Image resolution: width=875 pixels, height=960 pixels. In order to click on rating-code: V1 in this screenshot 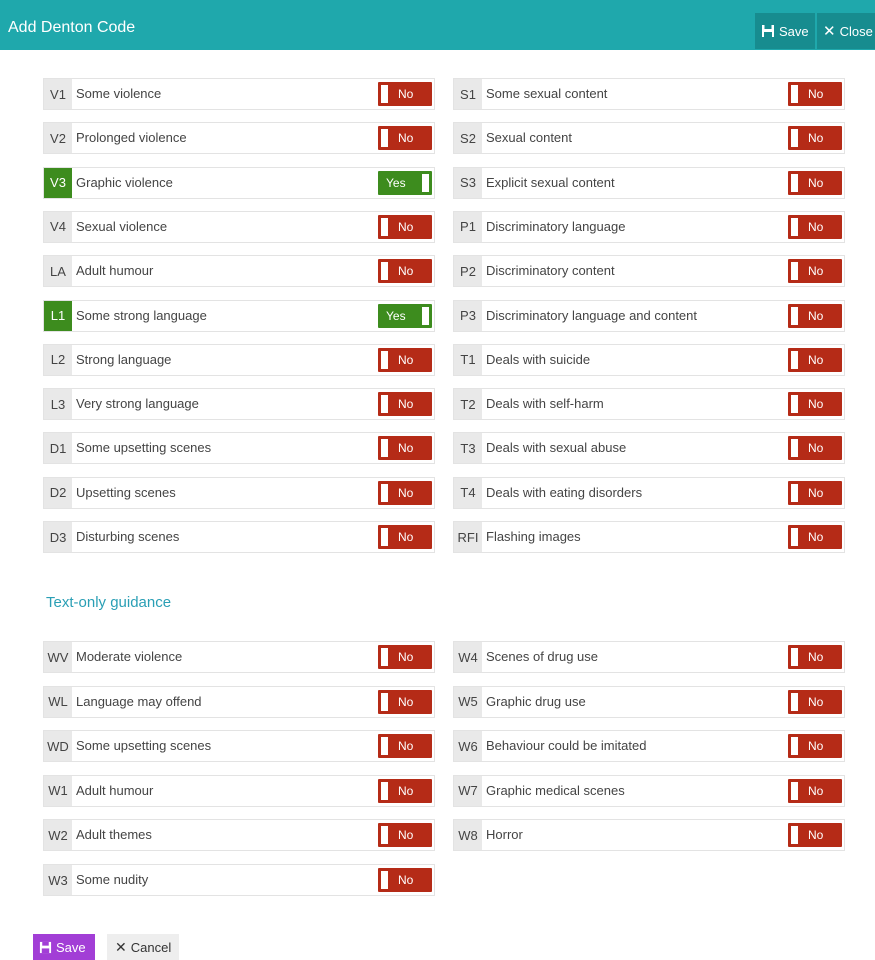, I will do `click(58, 94)`.